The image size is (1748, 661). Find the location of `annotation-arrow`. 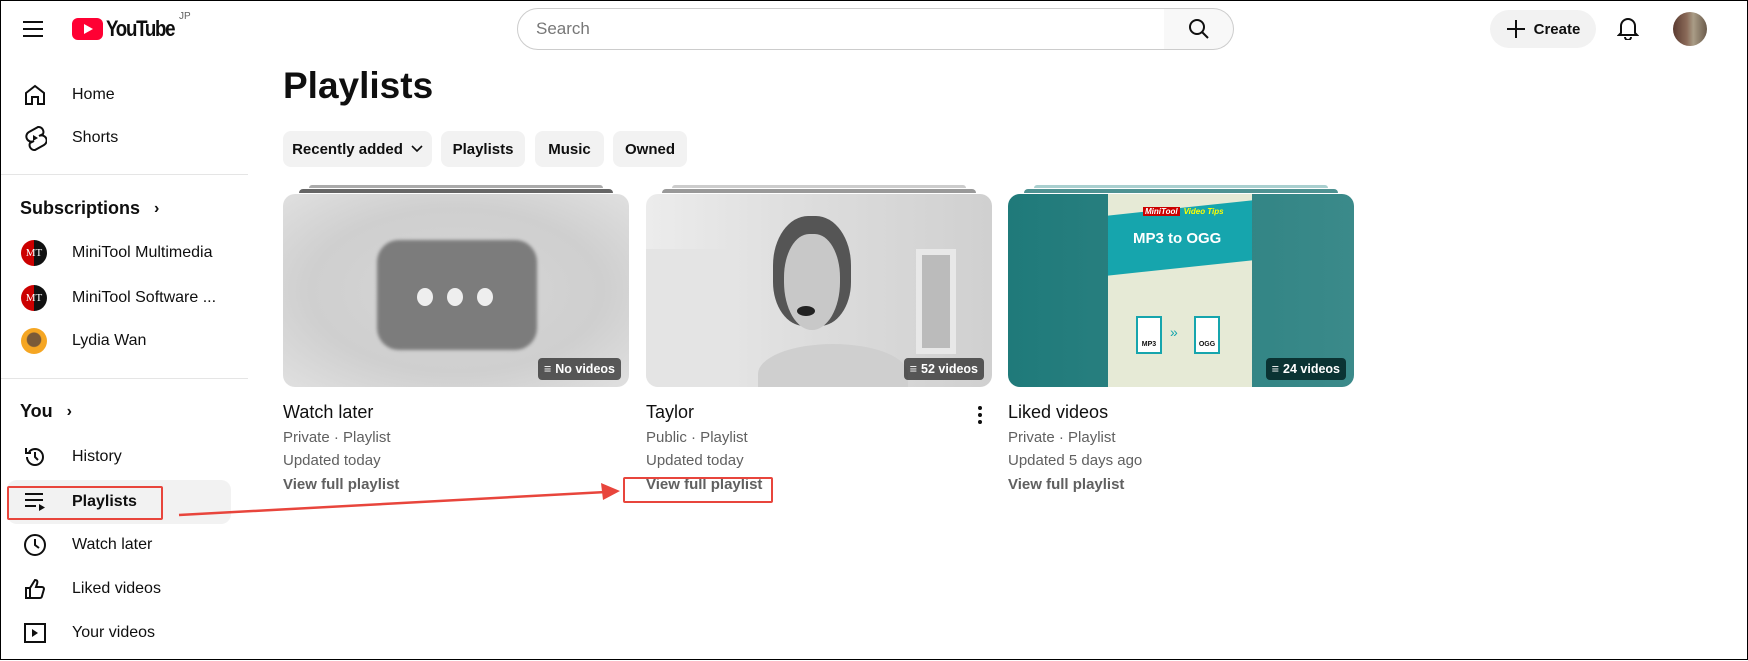

annotation-arrow is located at coordinates (399, 500).